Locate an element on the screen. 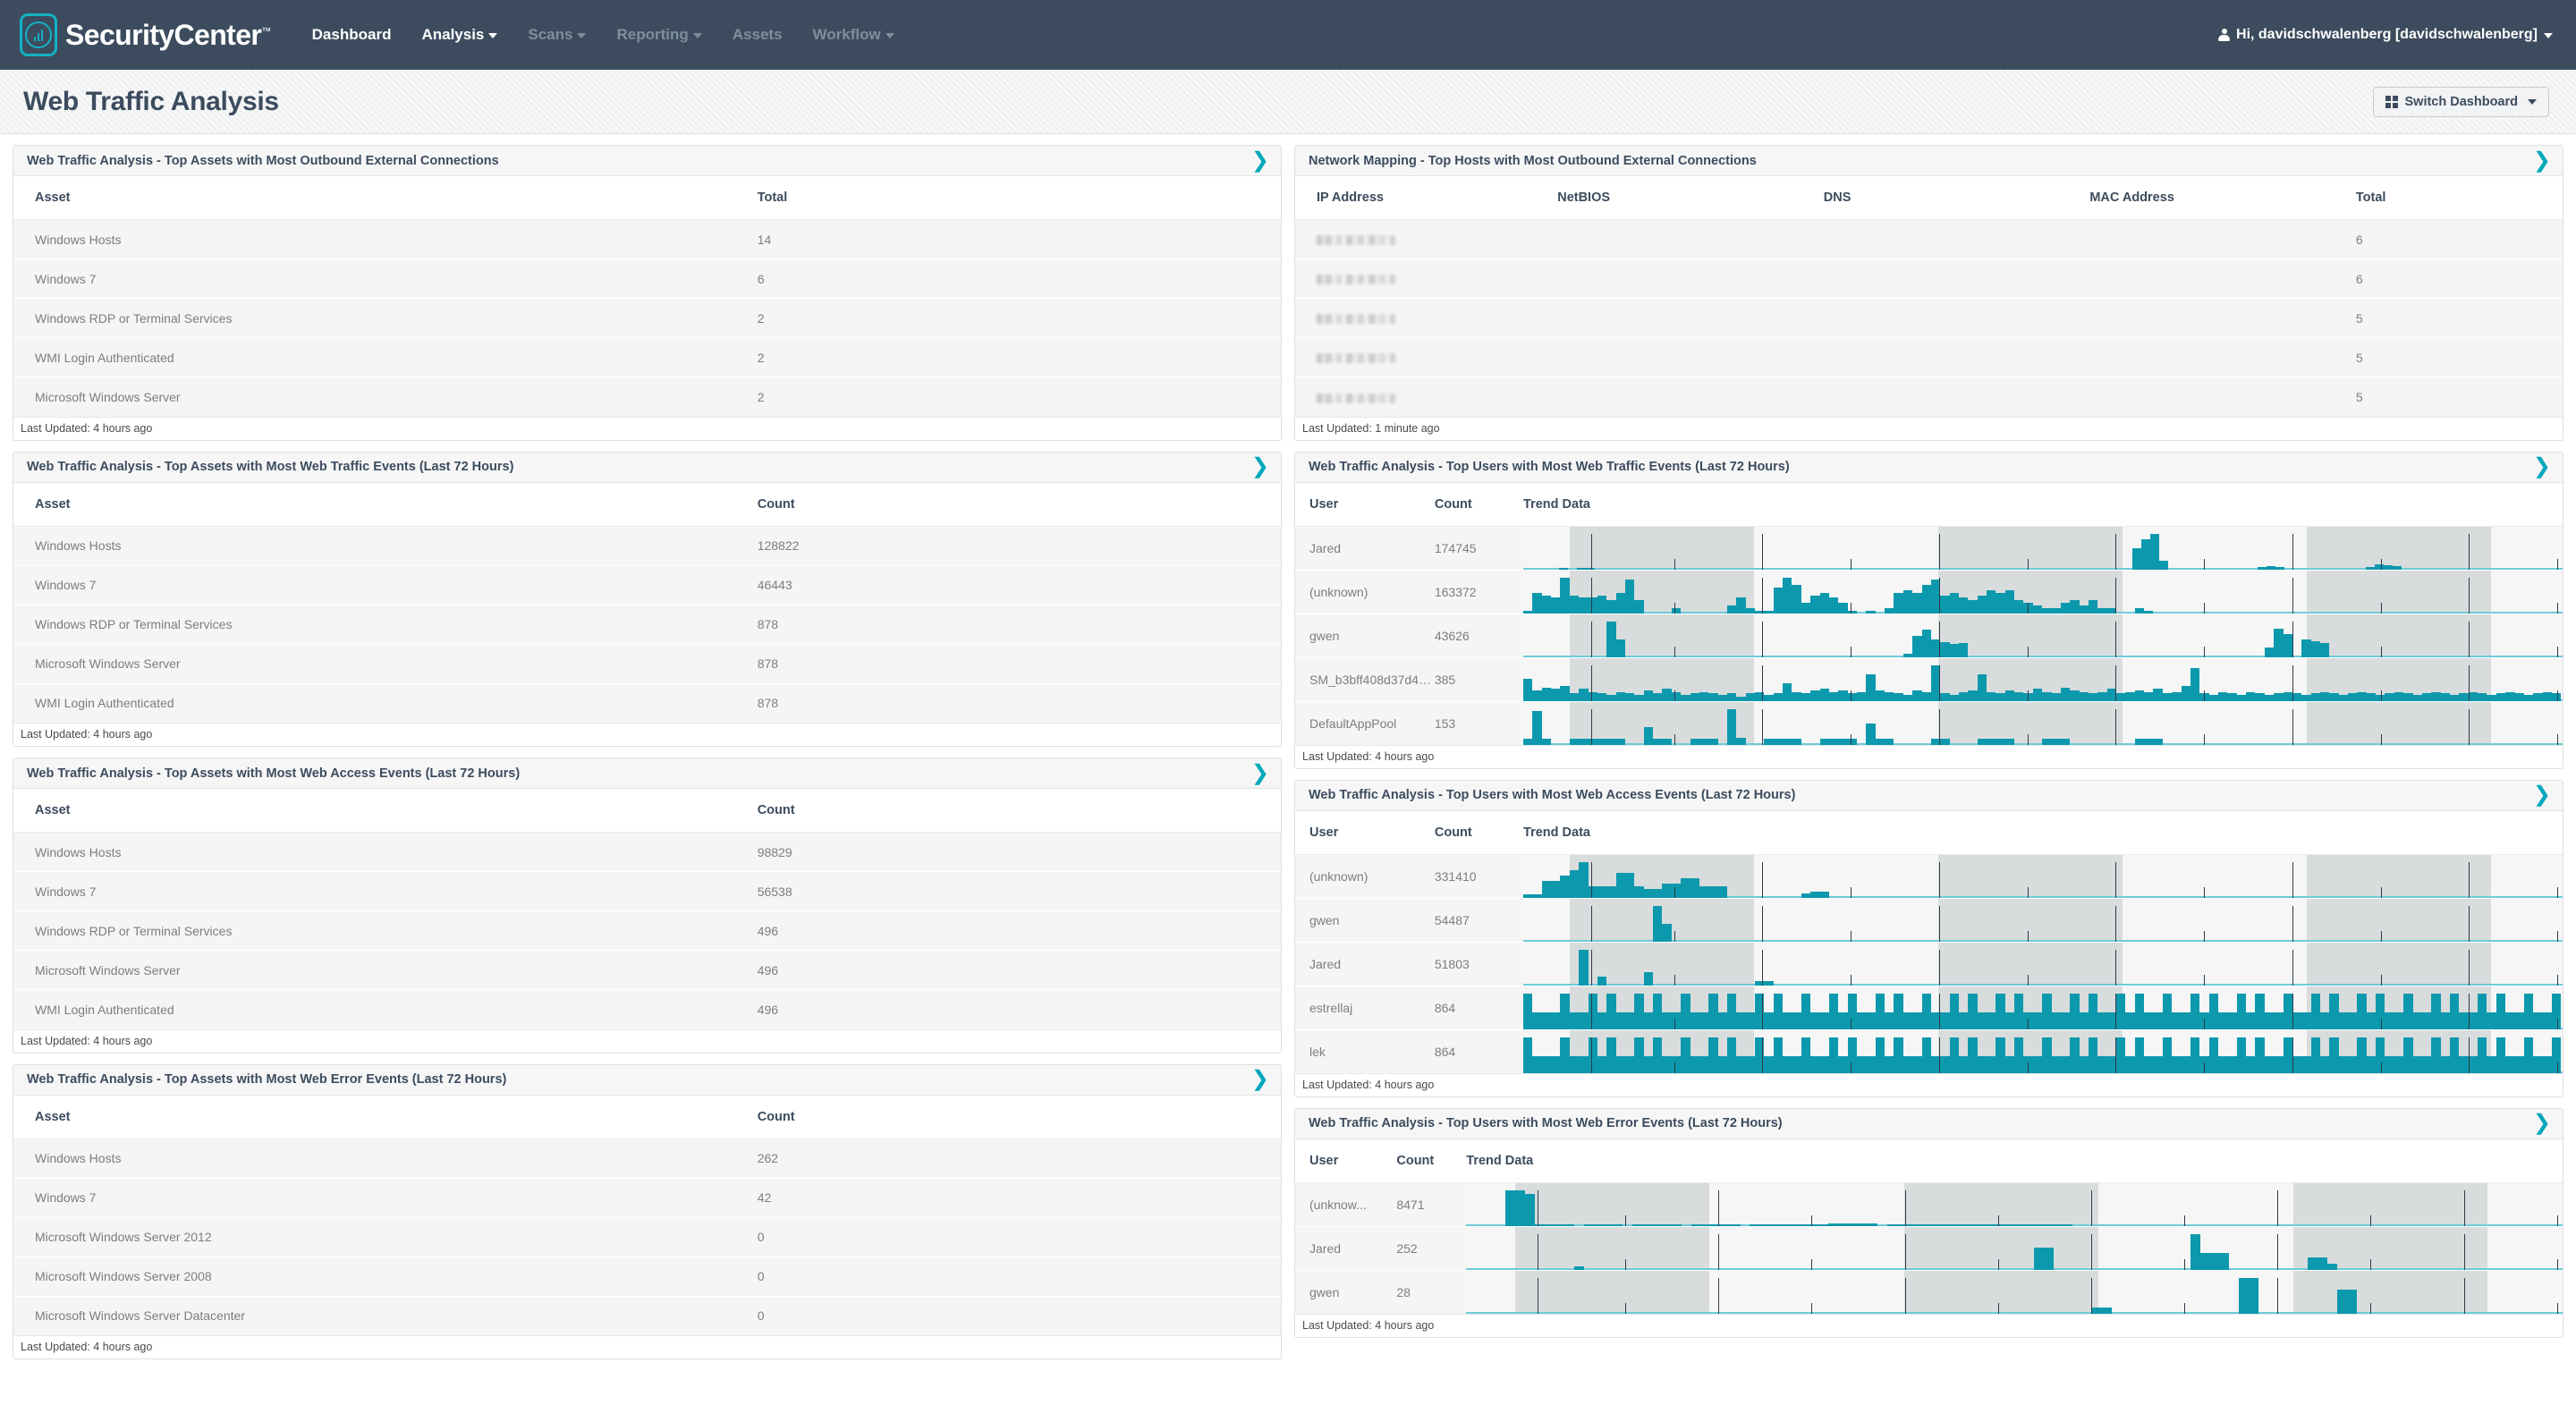  securitycenter-logo: SecurityCenter™ is located at coordinates (145, 34).